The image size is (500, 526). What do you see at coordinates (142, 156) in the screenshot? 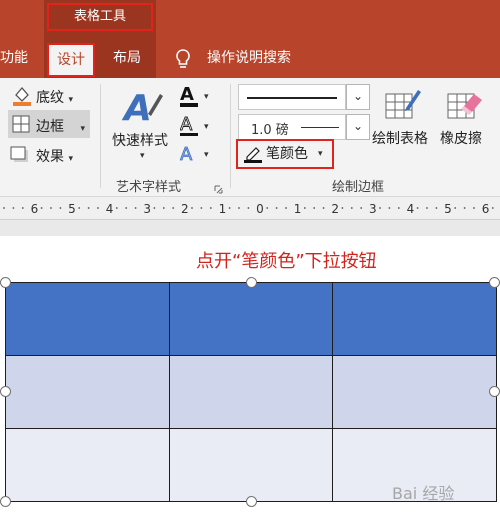
I see `quick-styles-dropdown: ▾` at bounding box center [142, 156].